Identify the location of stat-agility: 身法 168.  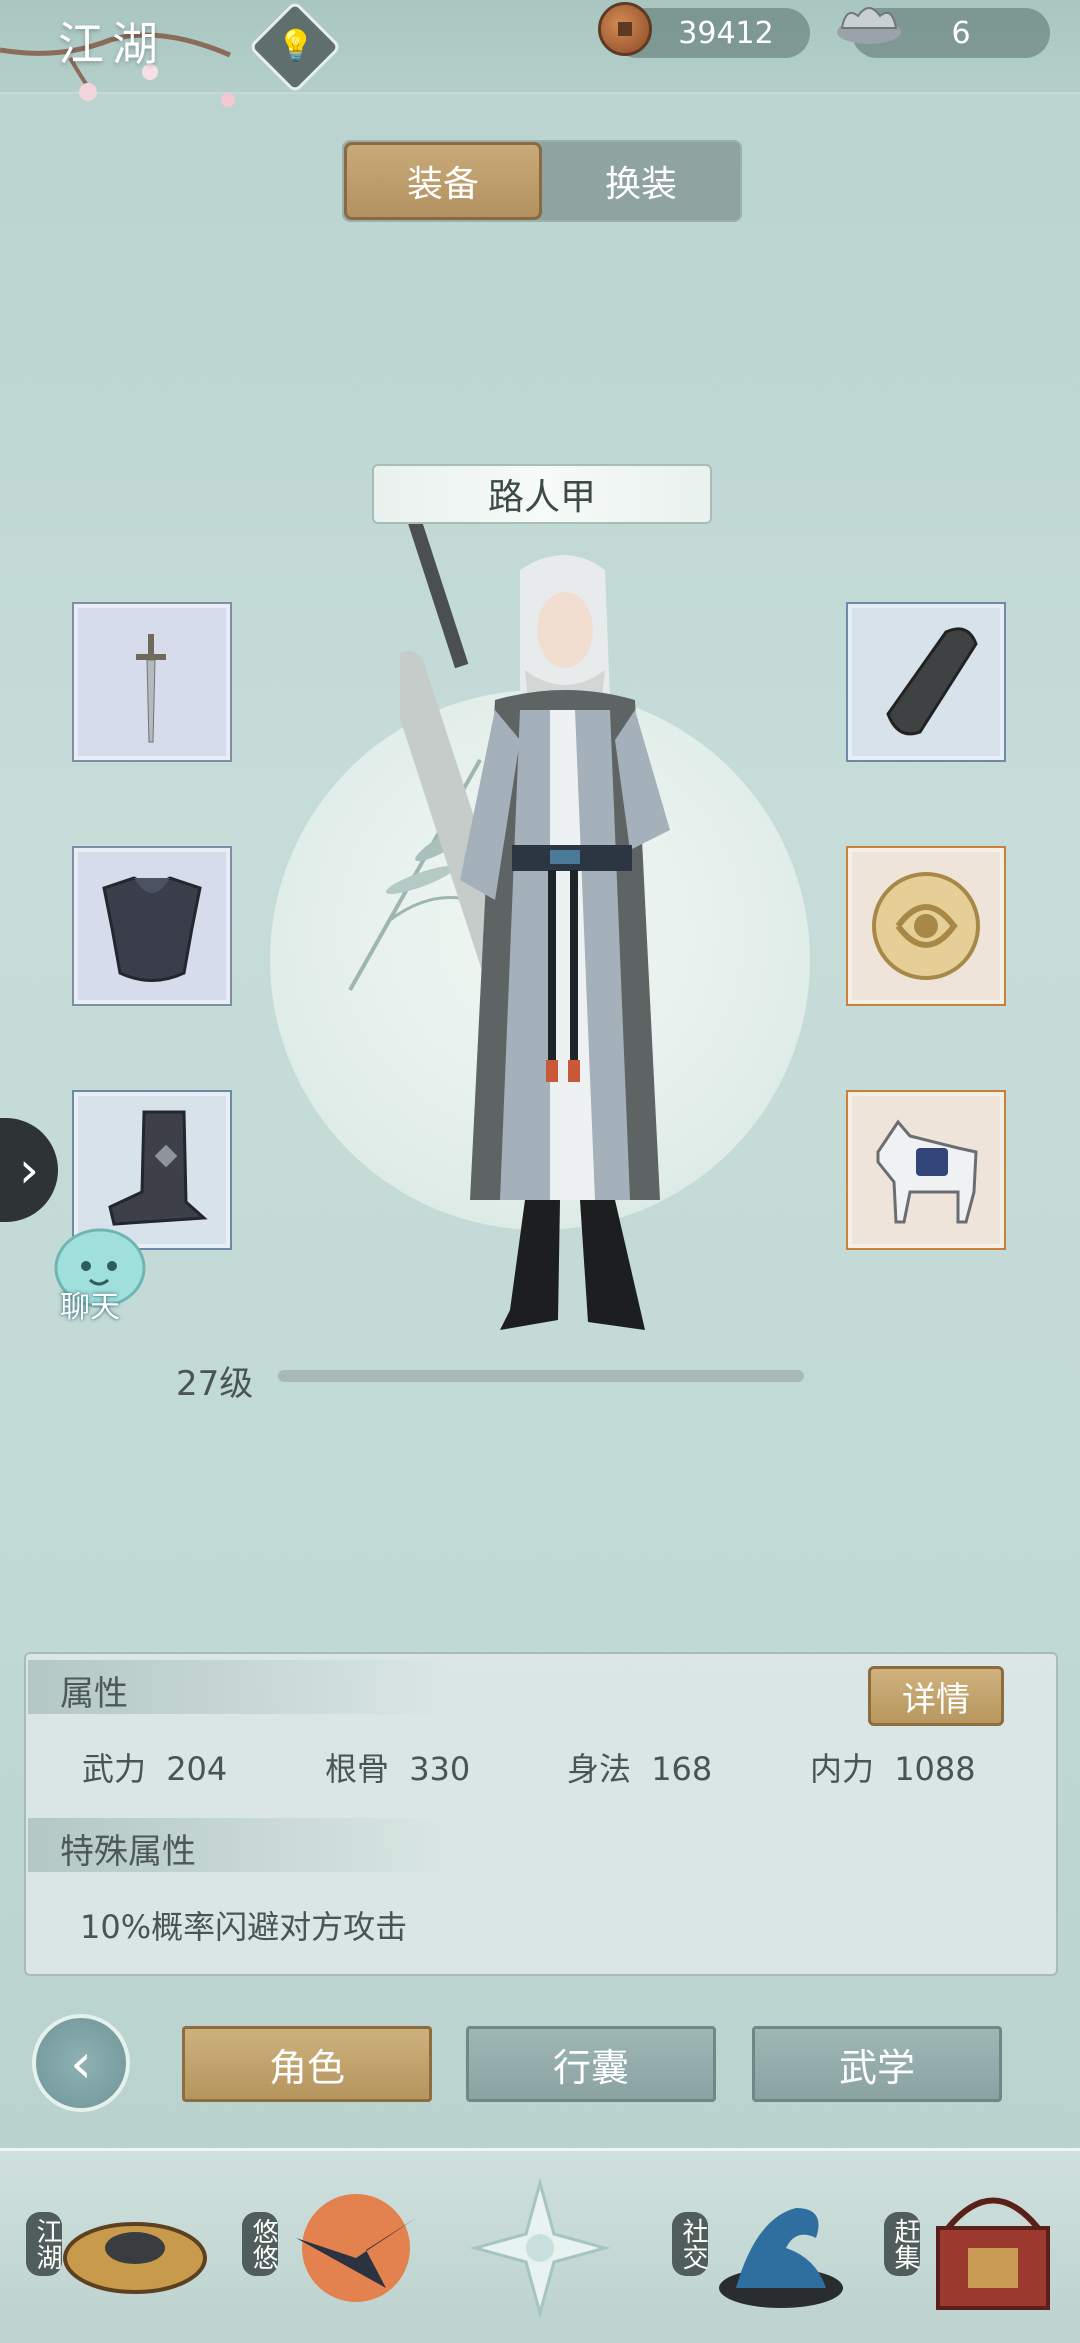
(639, 1767).